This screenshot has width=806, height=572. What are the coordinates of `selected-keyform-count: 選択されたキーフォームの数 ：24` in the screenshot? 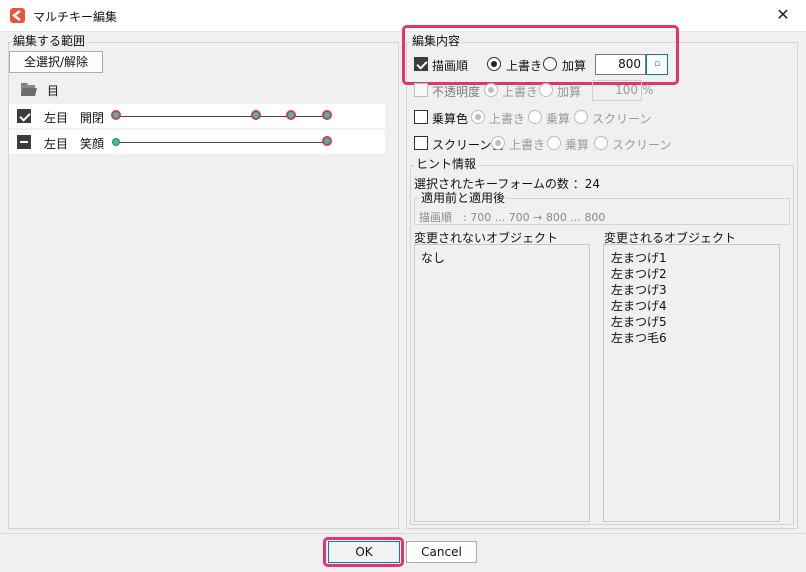 It's located at (507, 184).